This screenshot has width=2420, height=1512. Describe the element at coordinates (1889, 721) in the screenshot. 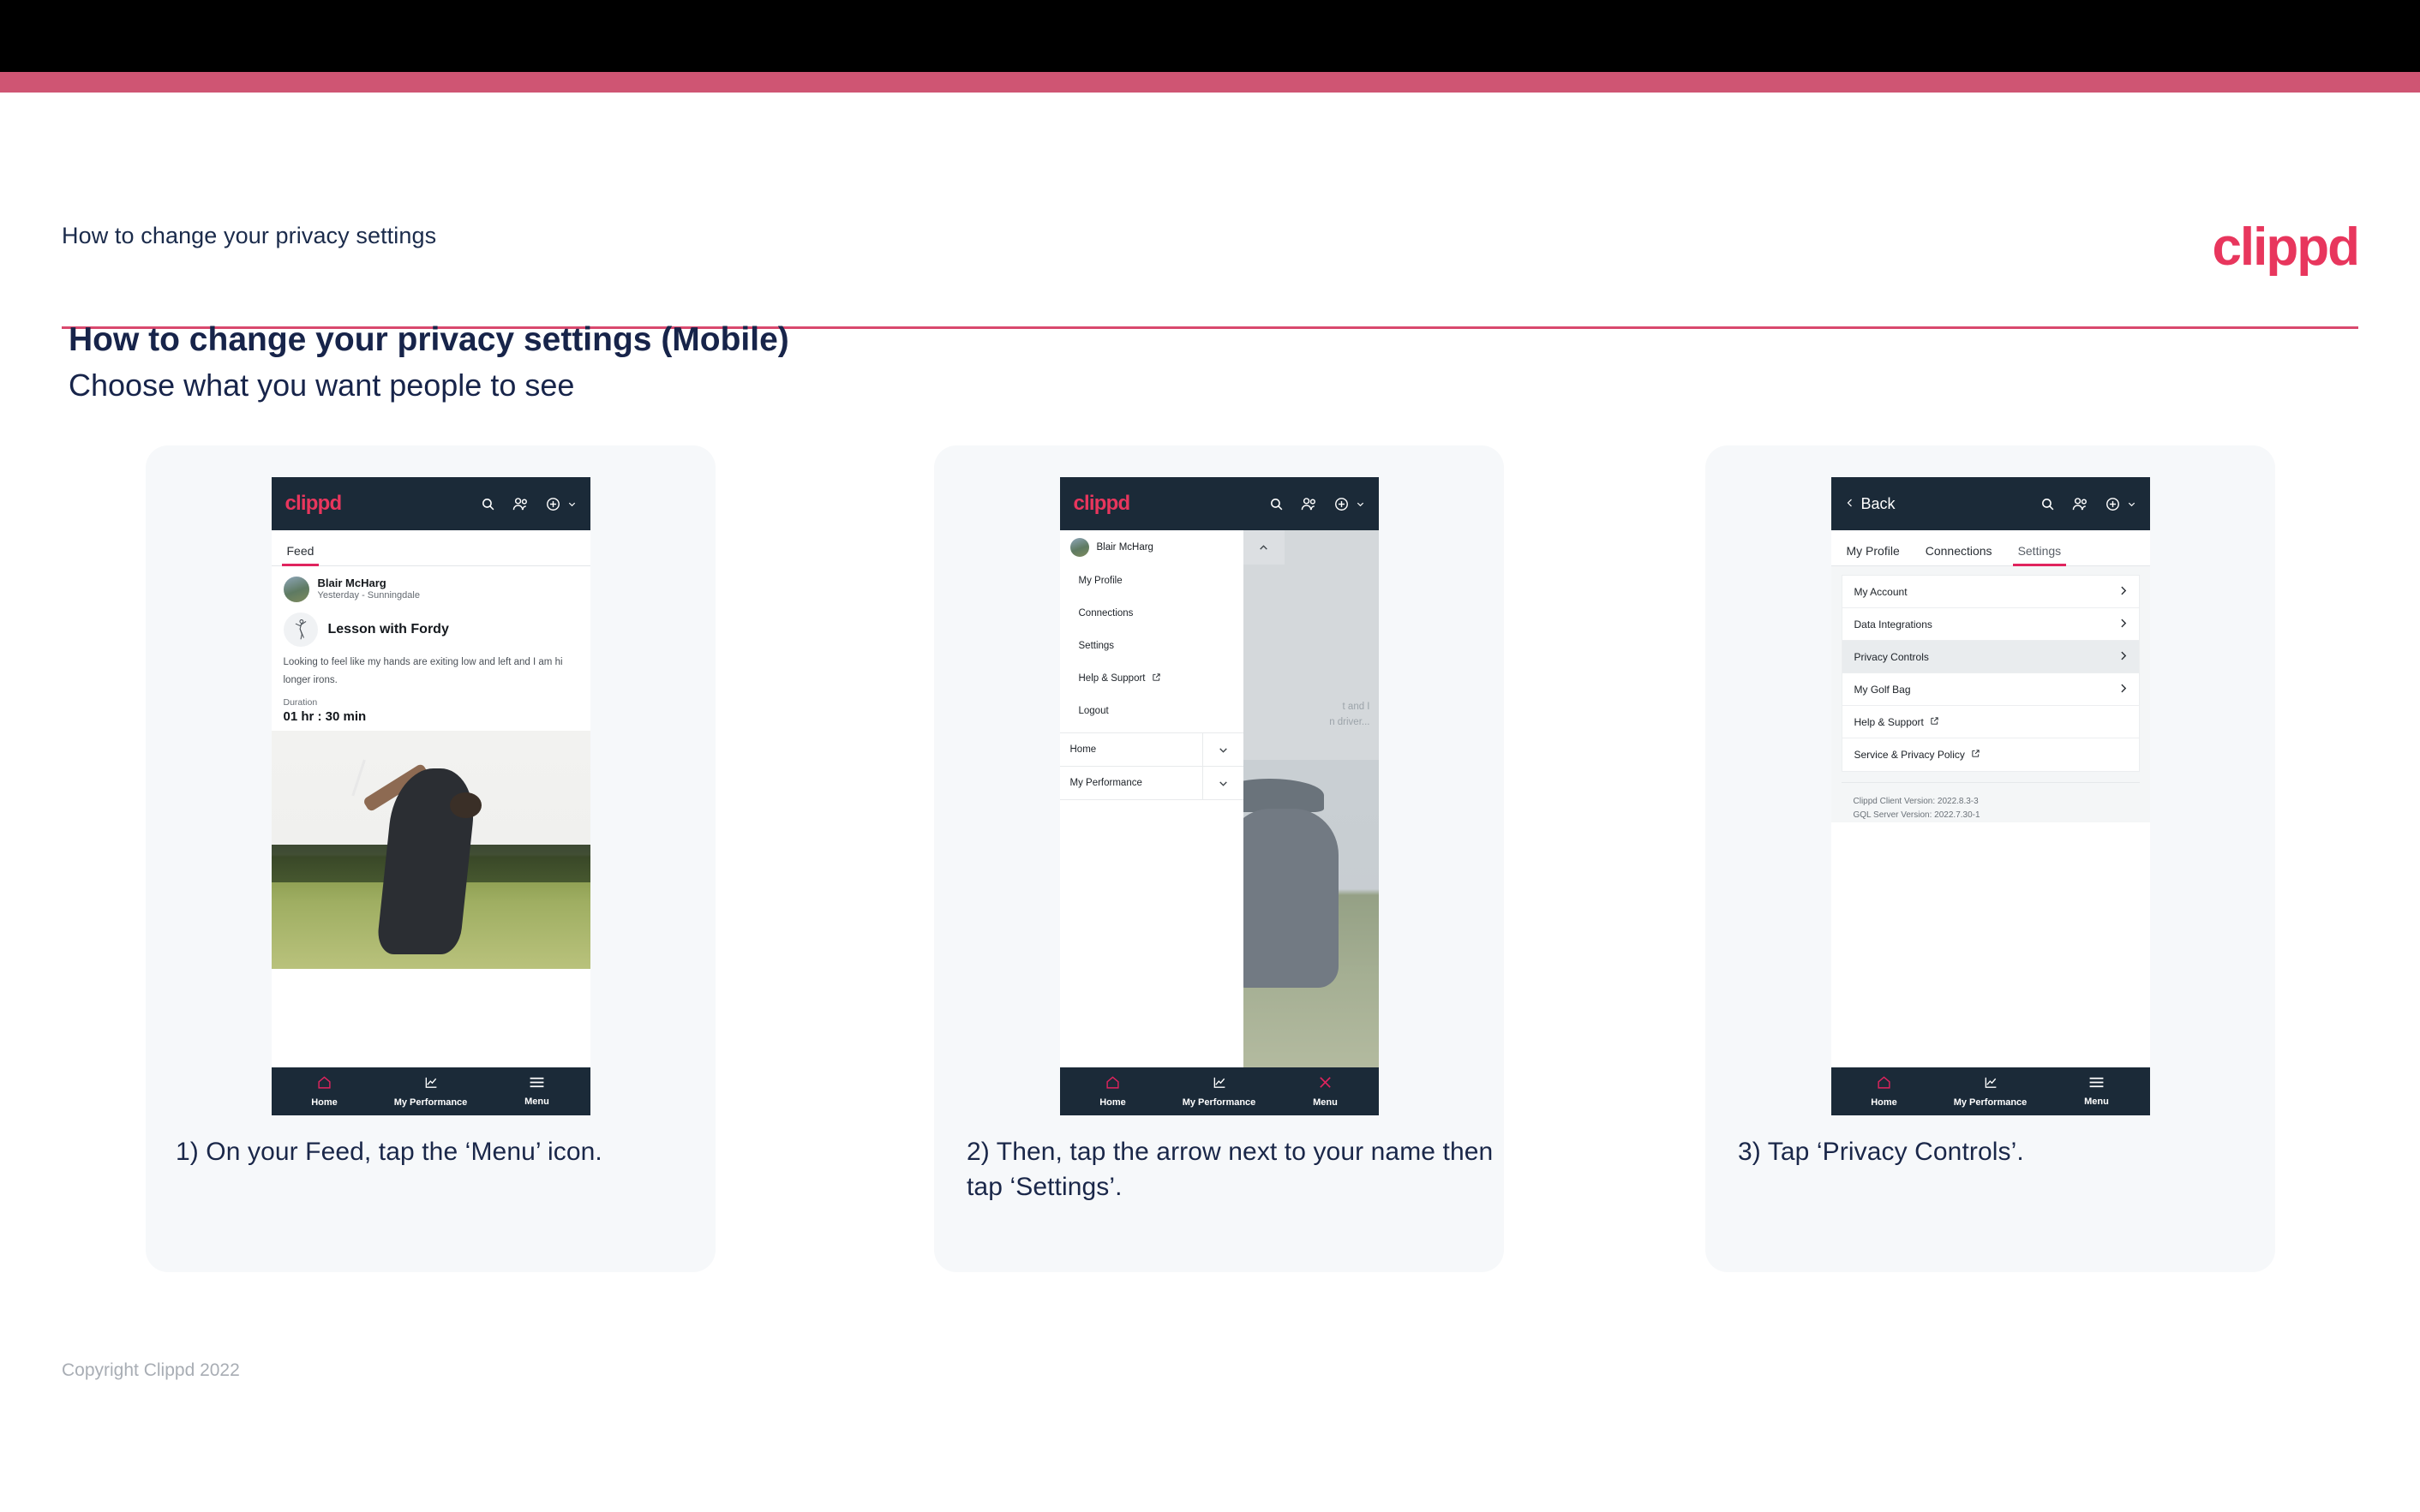

I see `settings-item-label: Help & Support` at that location.